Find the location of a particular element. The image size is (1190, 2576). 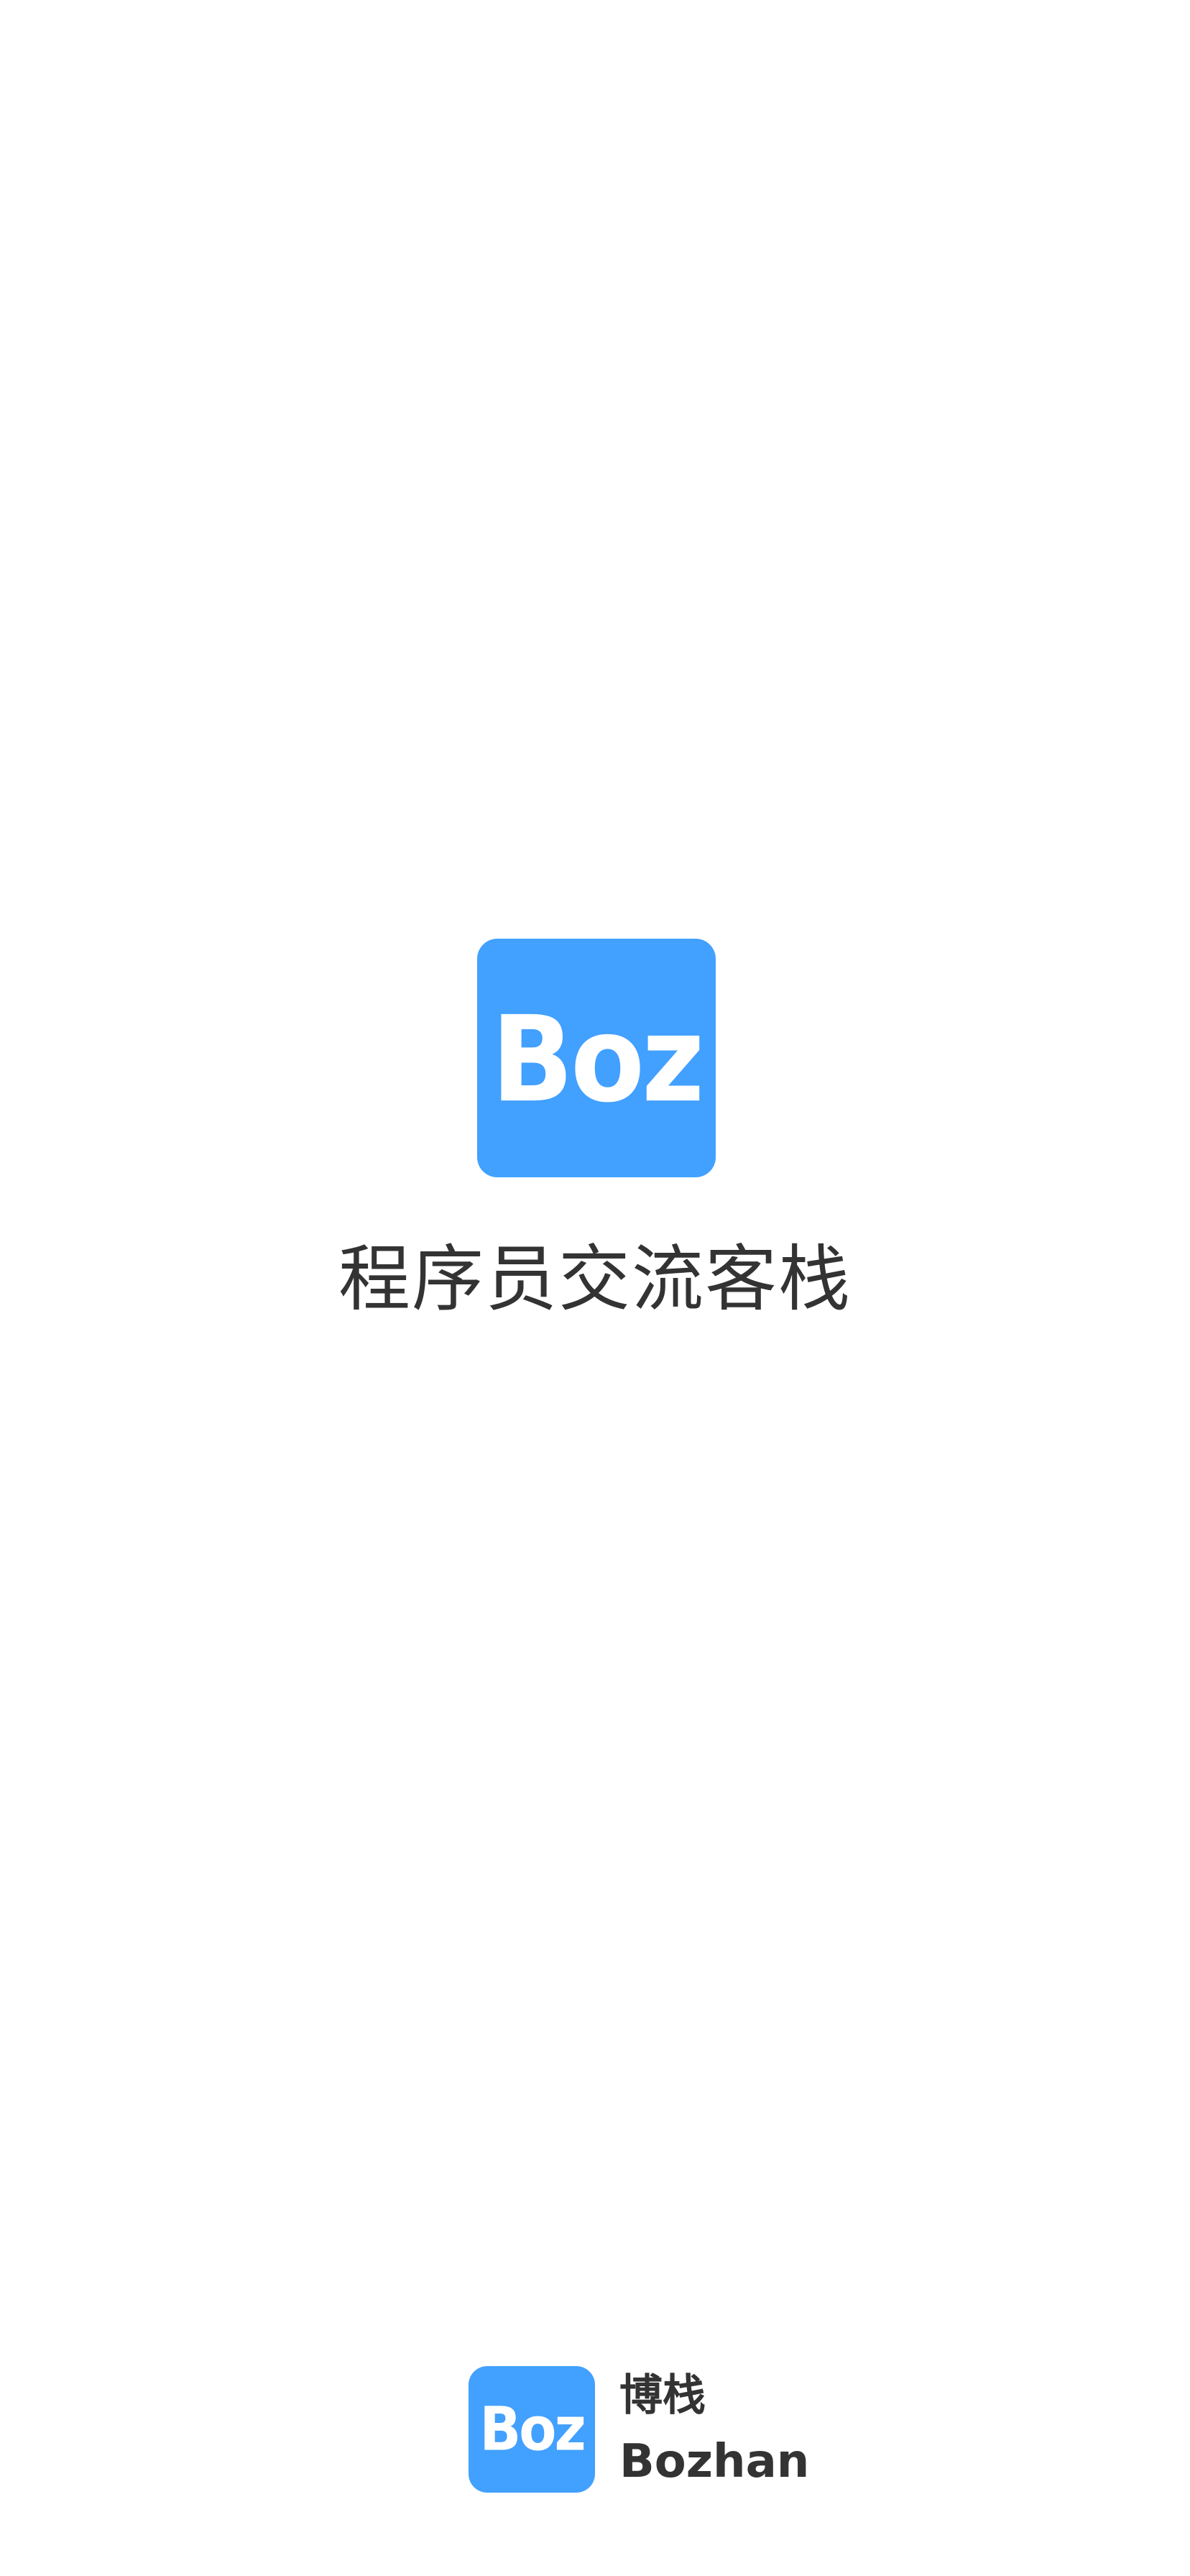

splash-tagline: 程序员交流客栈 is located at coordinates (595, 1279).